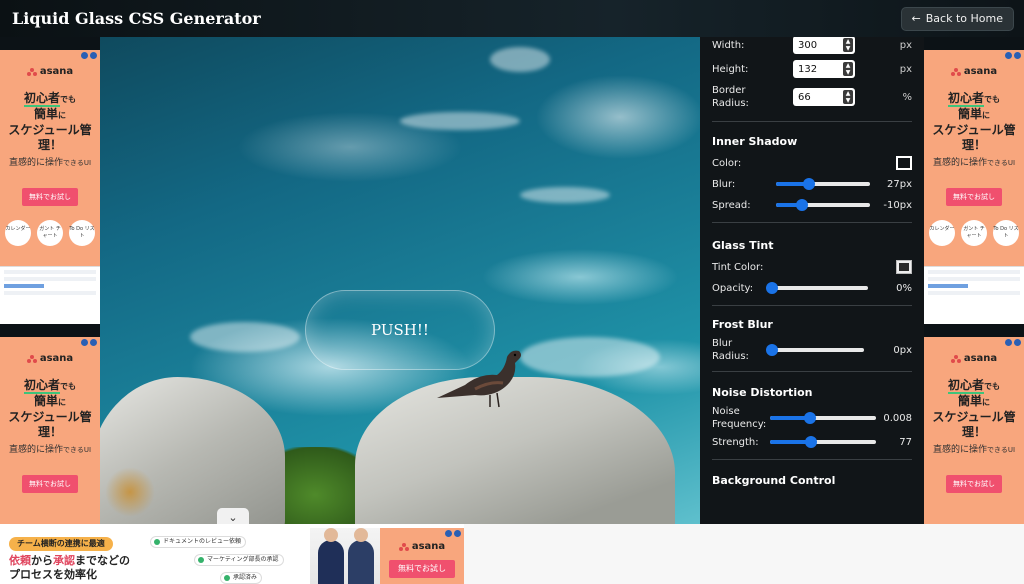 The height and width of the screenshot is (584, 1024). I want to click on tint-opacity-value: 0%, so click(904, 288).